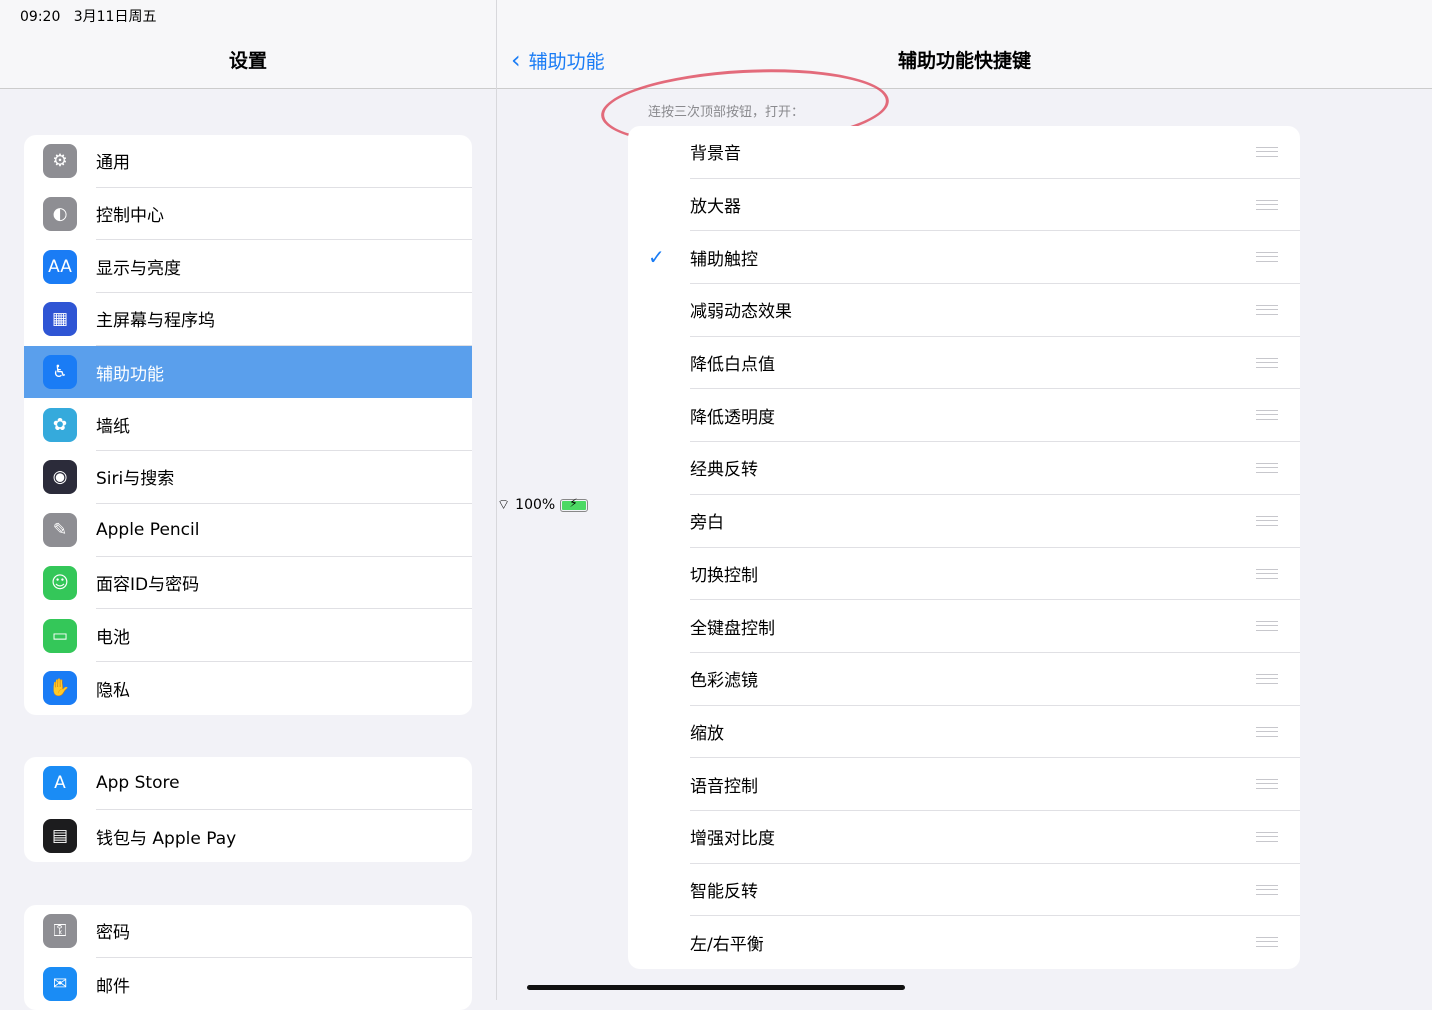 The image size is (1432, 1010). I want to click on siri-icon: ◉, so click(60, 477).